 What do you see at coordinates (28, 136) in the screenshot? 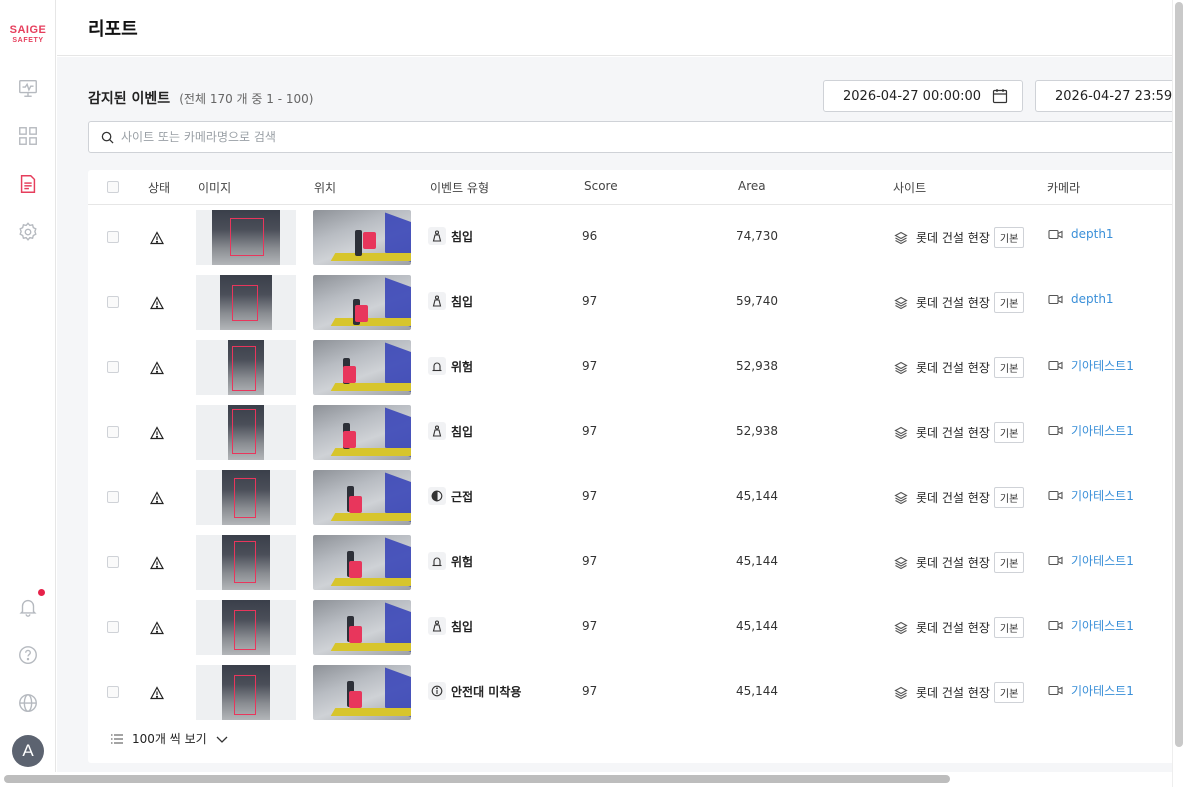
I see `grid-icon` at bounding box center [28, 136].